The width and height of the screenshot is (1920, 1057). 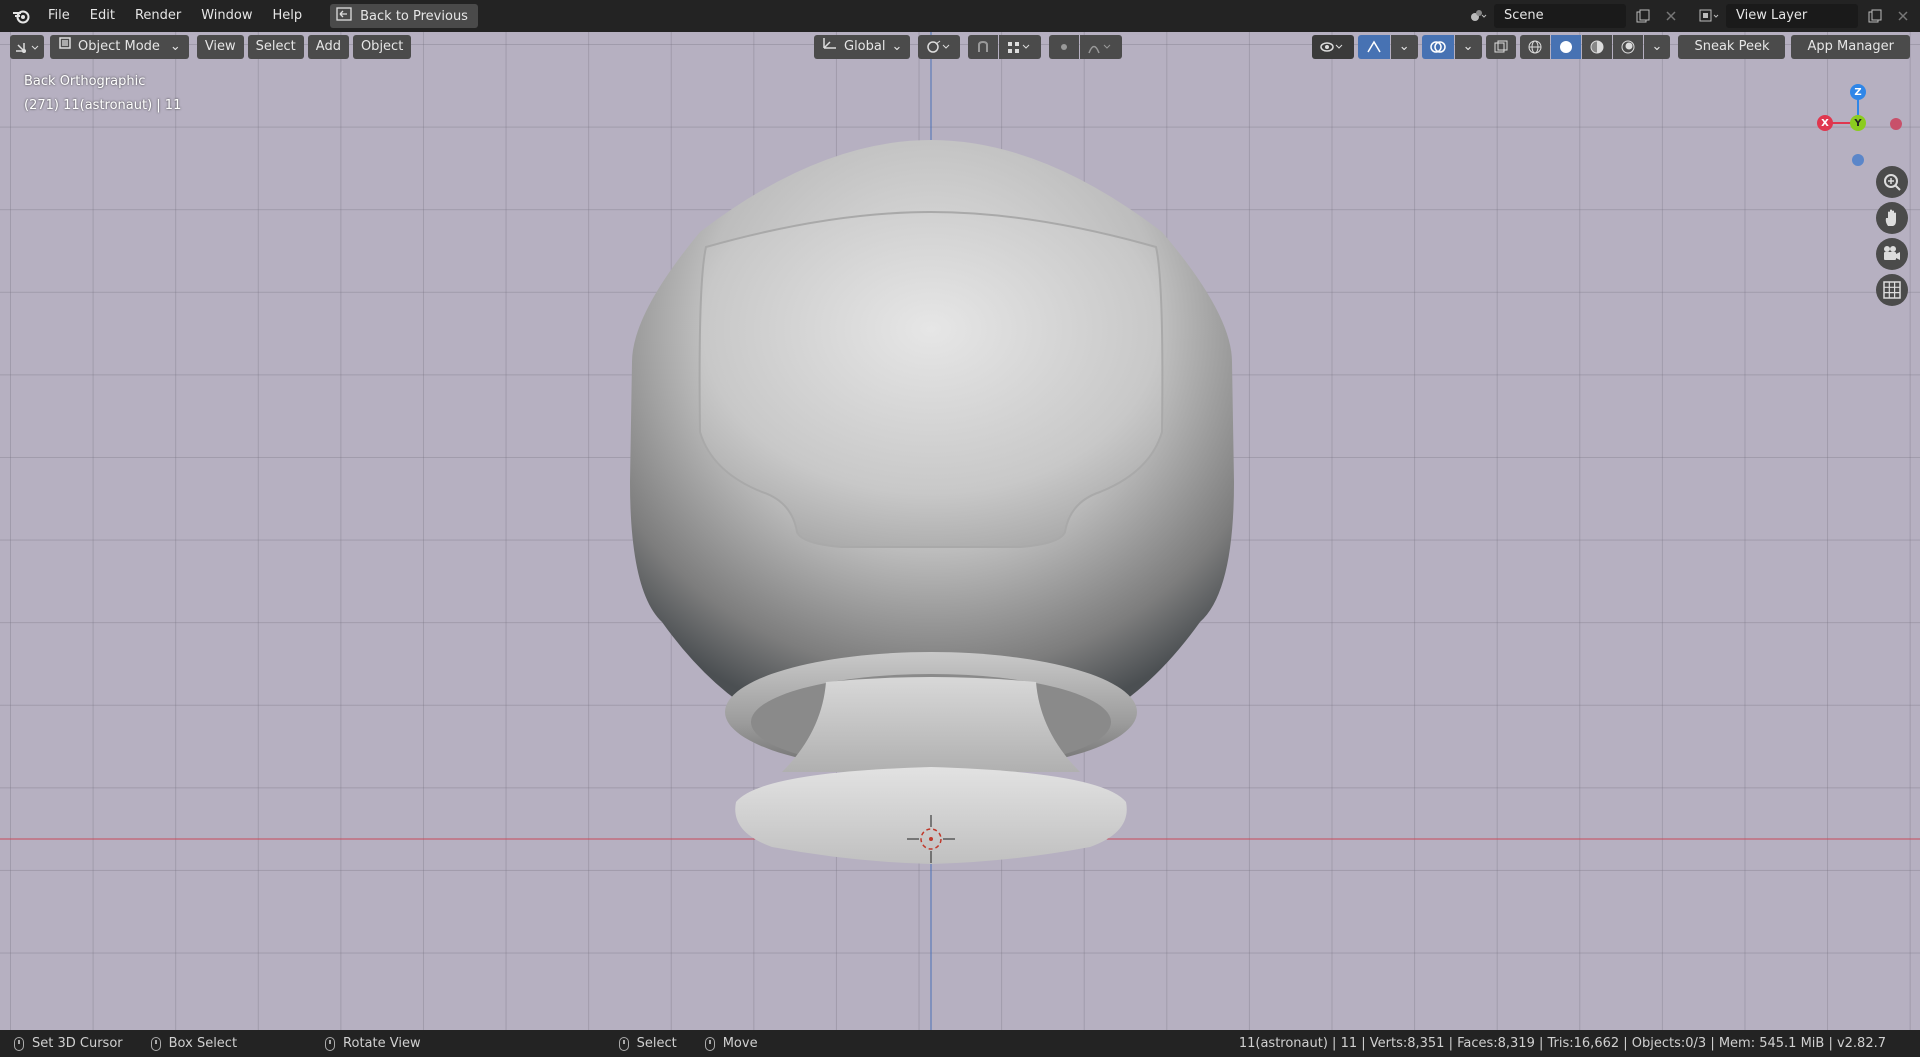 What do you see at coordinates (344, 16) in the screenshot?
I see `back-icon` at bounding box center [344, 16].